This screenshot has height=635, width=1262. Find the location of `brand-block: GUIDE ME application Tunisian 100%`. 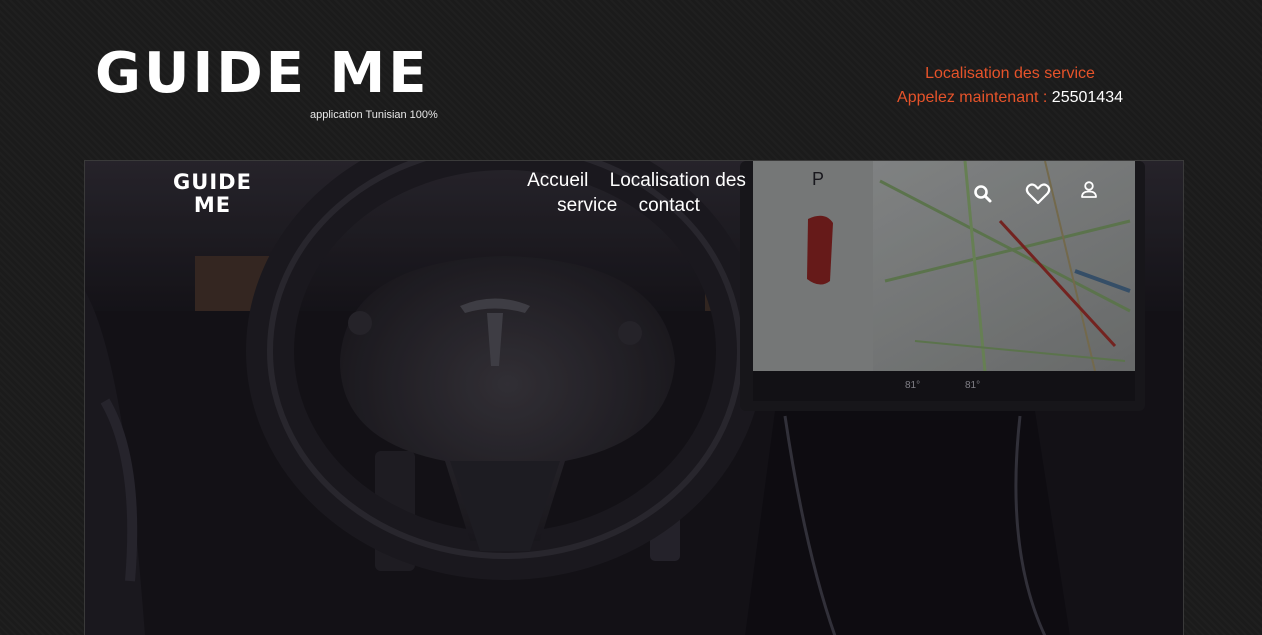

brand-block: GUIDE ME application Tunisian 100% is located at coordinates (270, 86).